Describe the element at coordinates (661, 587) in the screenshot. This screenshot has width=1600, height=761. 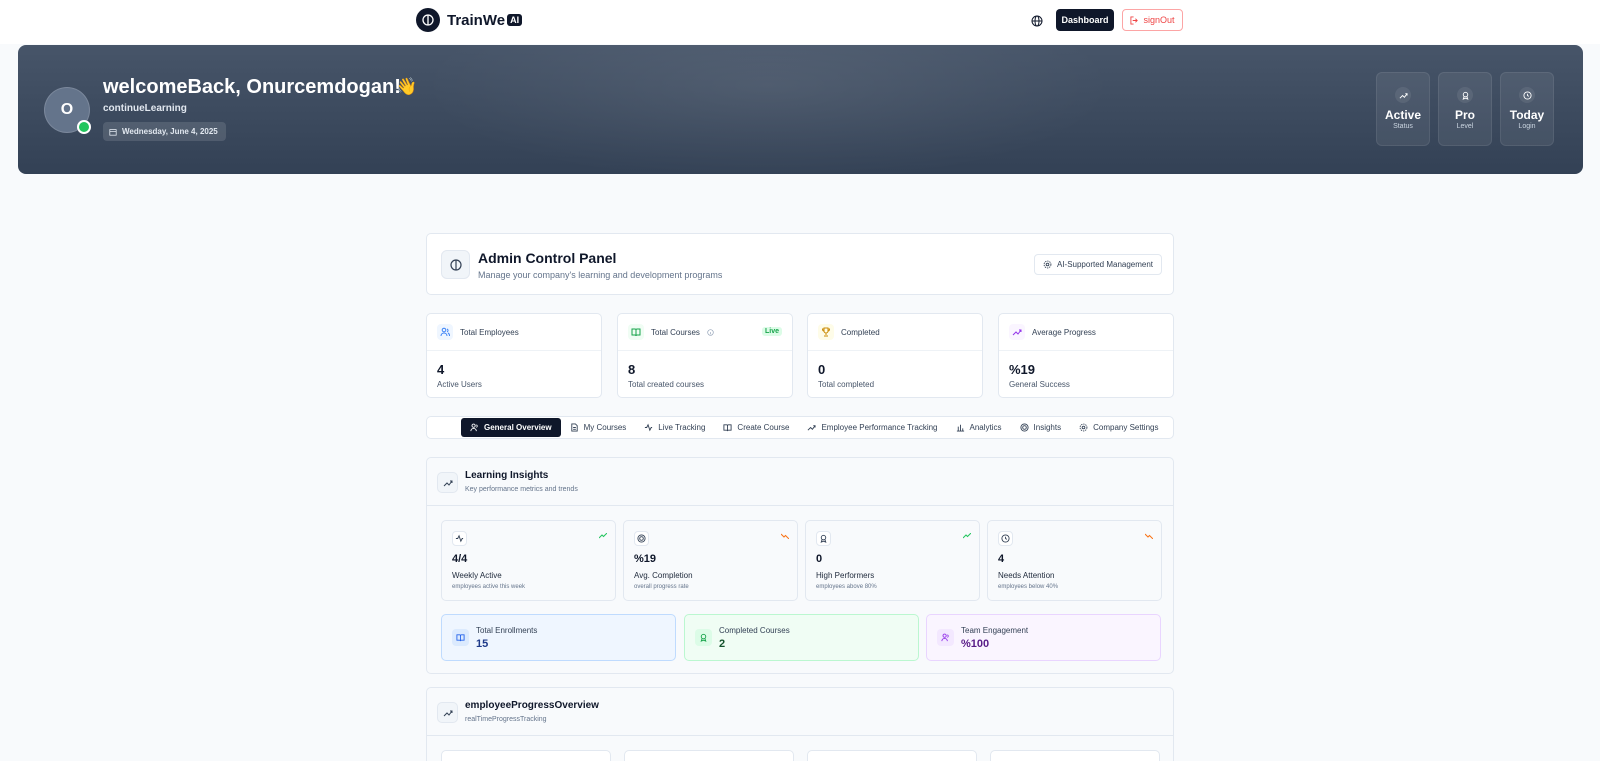
I see `insight-sub: overall progress rate` at that location.